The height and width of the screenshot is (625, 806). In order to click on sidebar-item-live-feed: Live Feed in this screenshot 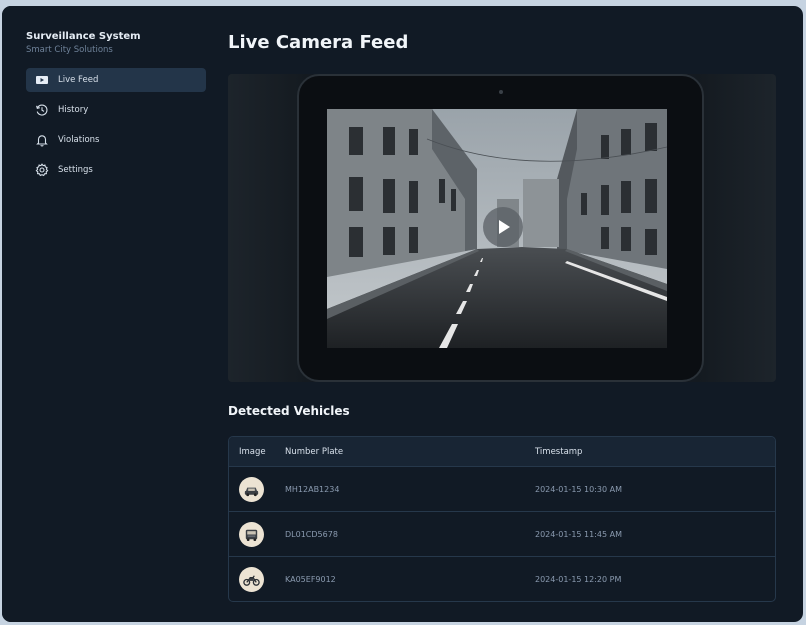, I will do `click(116, 80)`.